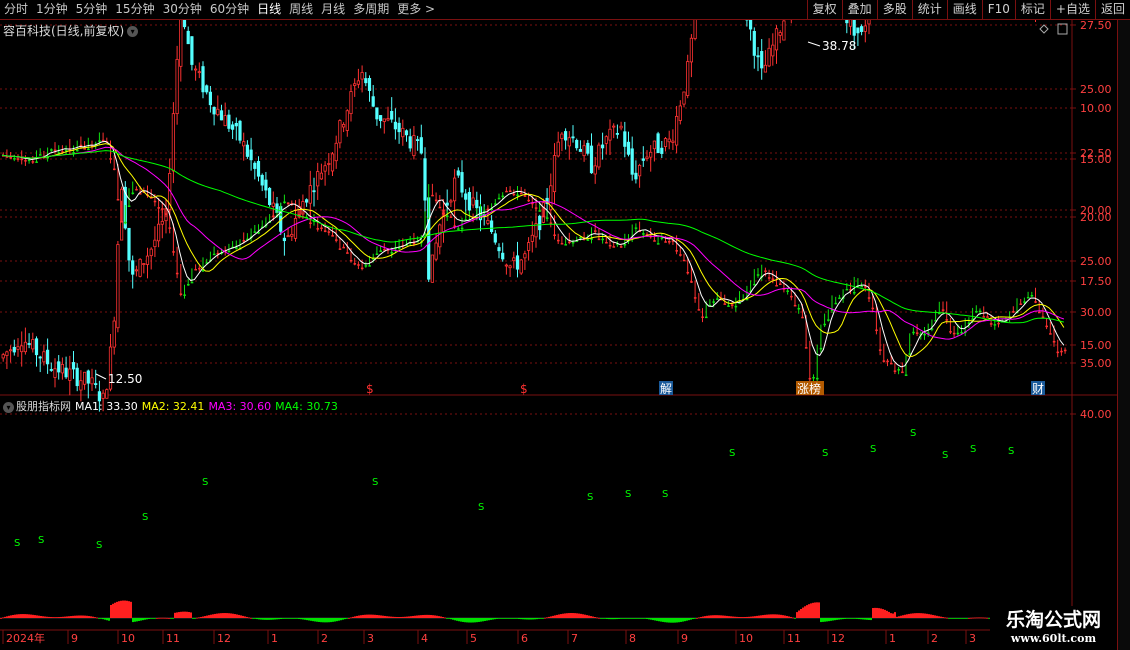 This screenshot has width=1130, height=650. Describe the element at coordinates (1053, 620) in the screenshot. I see `brand-name: 乐淘公式网` at that location.